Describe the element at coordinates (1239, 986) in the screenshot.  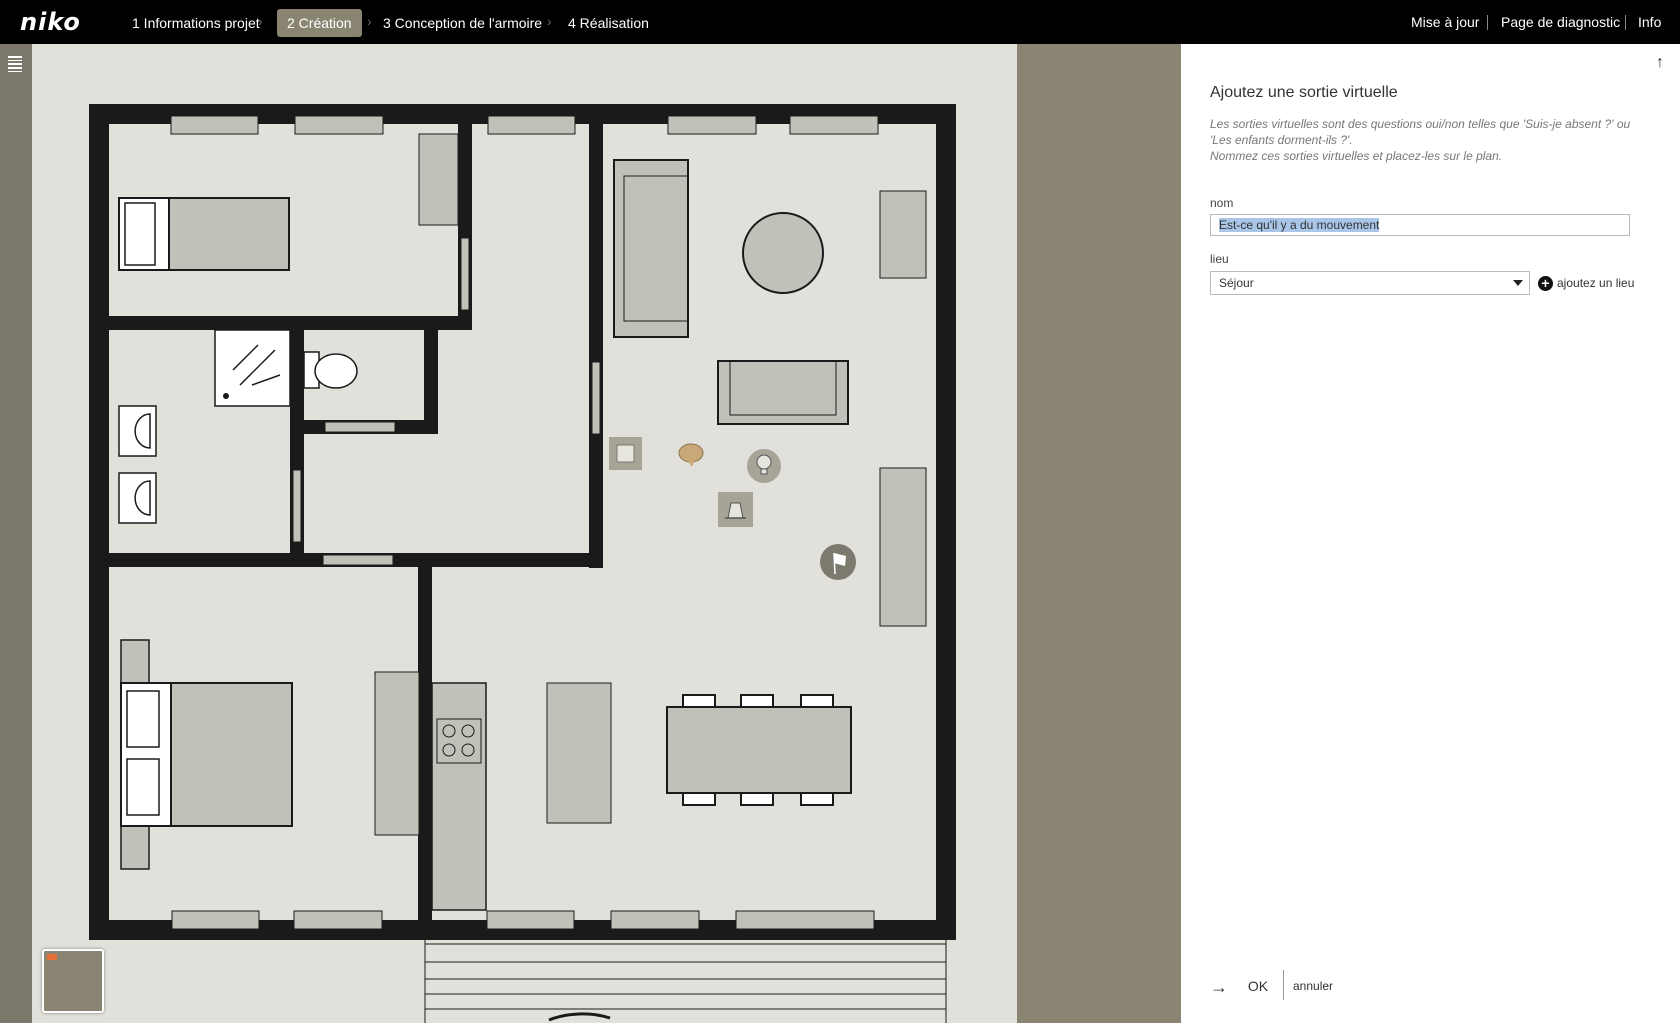
I see `ok-button: → OK` at that location.